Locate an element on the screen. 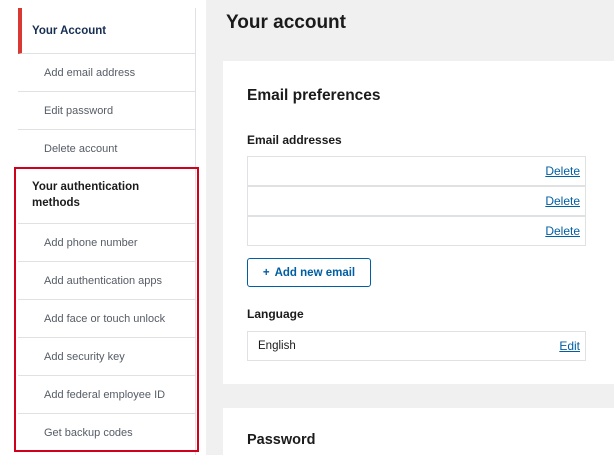 This screenshot has height=455, width=614. sidebar-item-label: Add face or touch unlock is located at coordinates (105, 318).